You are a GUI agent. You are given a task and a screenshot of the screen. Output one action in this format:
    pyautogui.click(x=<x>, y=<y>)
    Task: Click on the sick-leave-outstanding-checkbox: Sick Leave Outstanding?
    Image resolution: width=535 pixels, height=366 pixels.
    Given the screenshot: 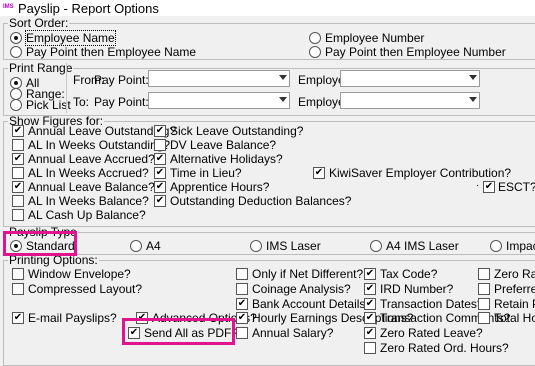 What is the action you would take?
    pyautogui.click(x=228, y=131)
    